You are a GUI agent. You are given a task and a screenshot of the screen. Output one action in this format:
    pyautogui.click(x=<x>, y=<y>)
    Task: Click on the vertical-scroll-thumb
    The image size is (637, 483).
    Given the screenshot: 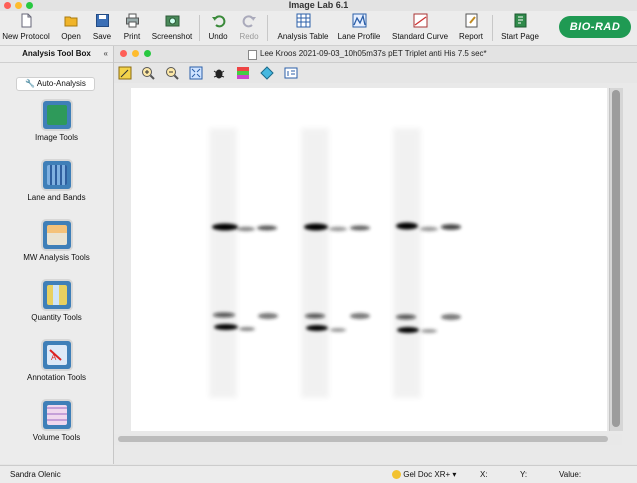 What is the action you would take?
    pyautogui.click(x=616, y=258)
    